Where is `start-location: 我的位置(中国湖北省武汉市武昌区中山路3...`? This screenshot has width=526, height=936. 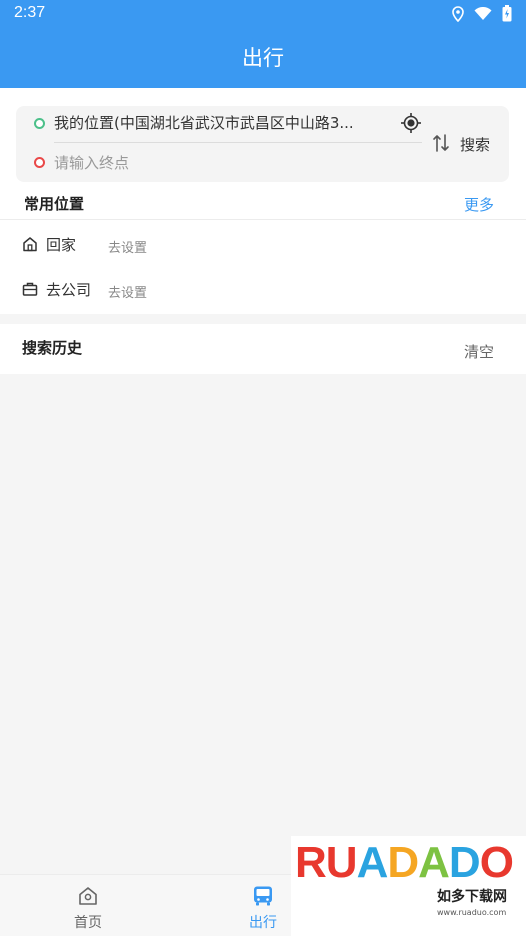
start-location: 我的位置(中国湖北省武汉市武昌区中山路3... is located at coordinates (224, 122).